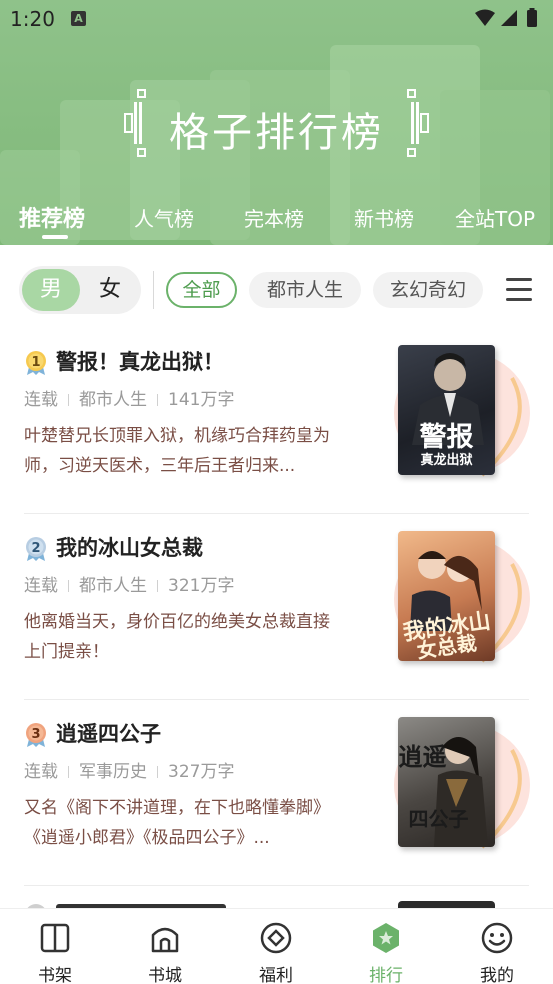 The width and height of the screenshot is (553, 984). I want to click on book-meta: 连载 都市人生 141万字, so click(129, 397).